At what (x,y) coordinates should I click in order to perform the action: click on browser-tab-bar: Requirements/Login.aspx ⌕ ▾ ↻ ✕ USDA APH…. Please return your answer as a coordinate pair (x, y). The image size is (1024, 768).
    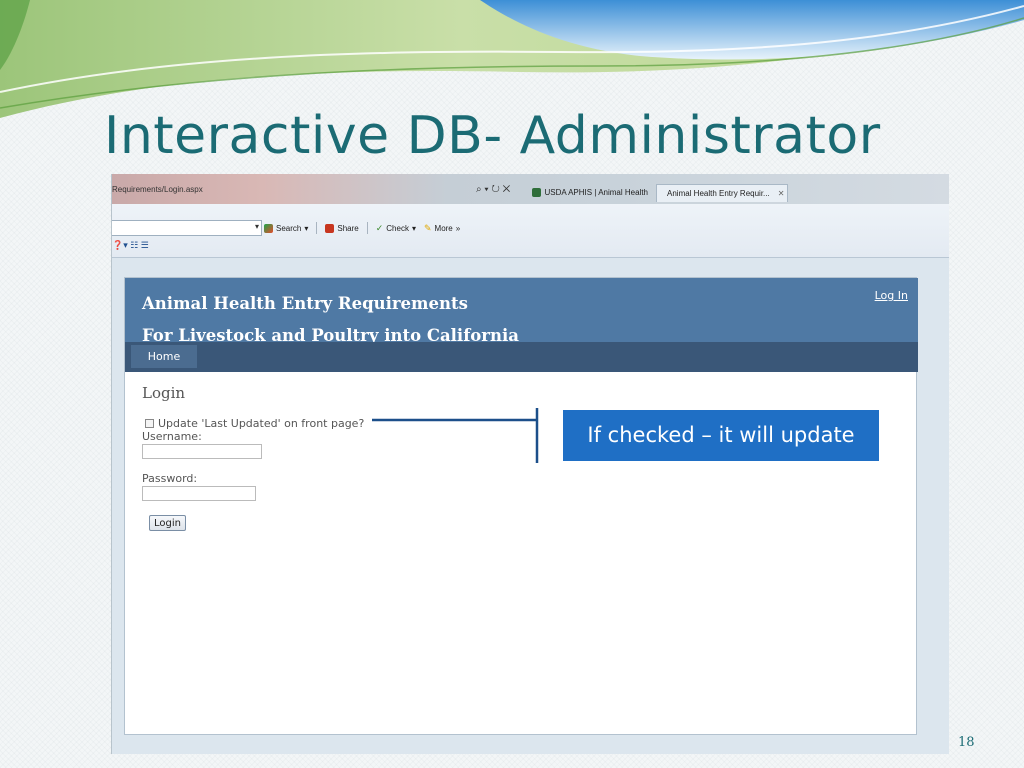
    Looking at the image, I should click on (530, 189).